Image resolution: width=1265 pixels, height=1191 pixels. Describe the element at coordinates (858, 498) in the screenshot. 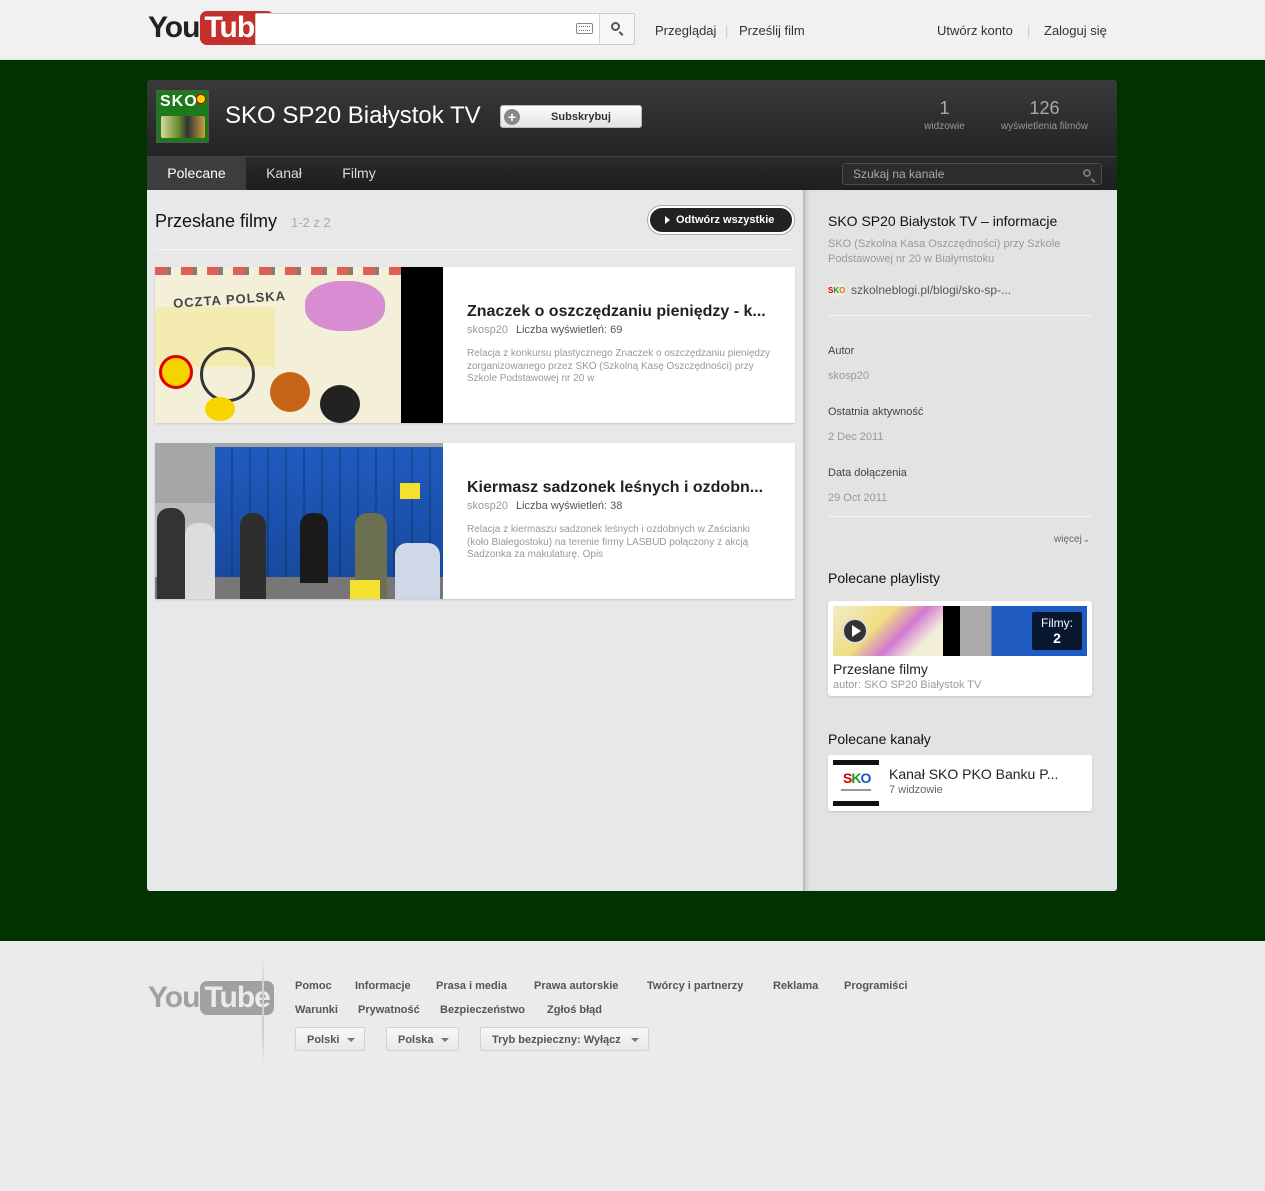

I see `joined-value: 29 Oct 2011` at that location.